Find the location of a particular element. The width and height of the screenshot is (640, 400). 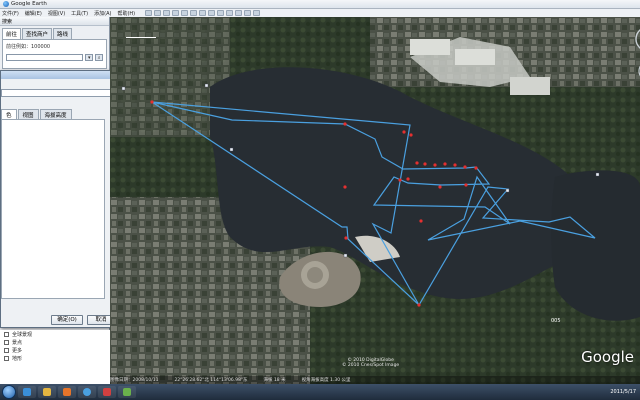

toolbar-history-icon is located at coordinates (203, 13).